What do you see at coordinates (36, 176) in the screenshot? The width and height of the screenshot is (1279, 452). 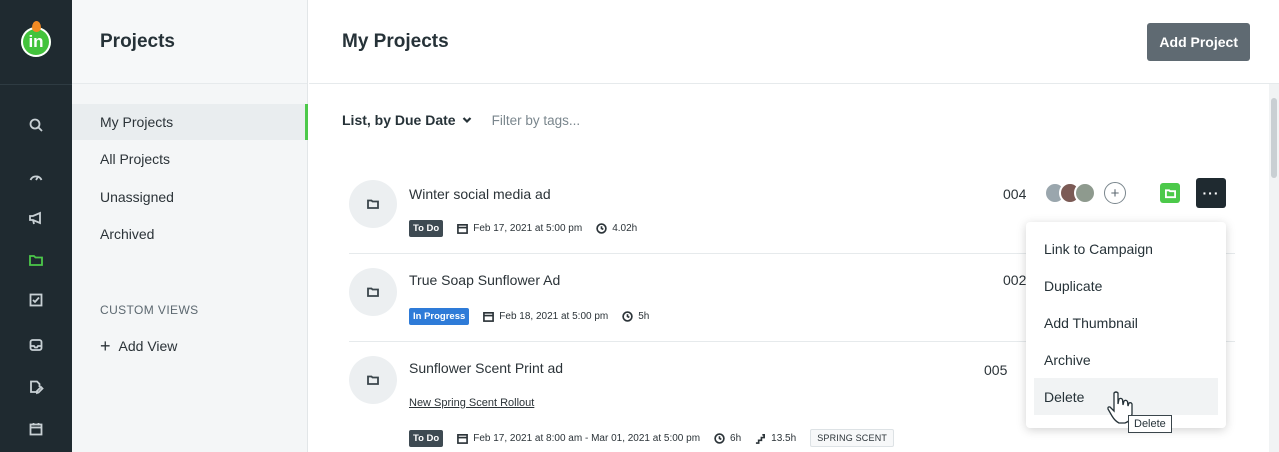 I see `dashboard-icon` at bounding box center [36, 176].